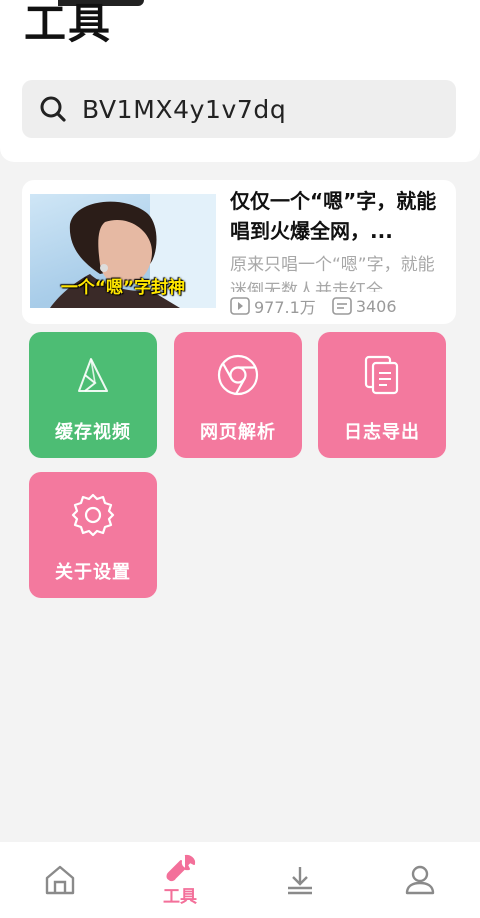 Image resolution: width=480 pixels, height=918 pixels. I want to click on cache-video-label: 缓存视频, so click(93, 432).